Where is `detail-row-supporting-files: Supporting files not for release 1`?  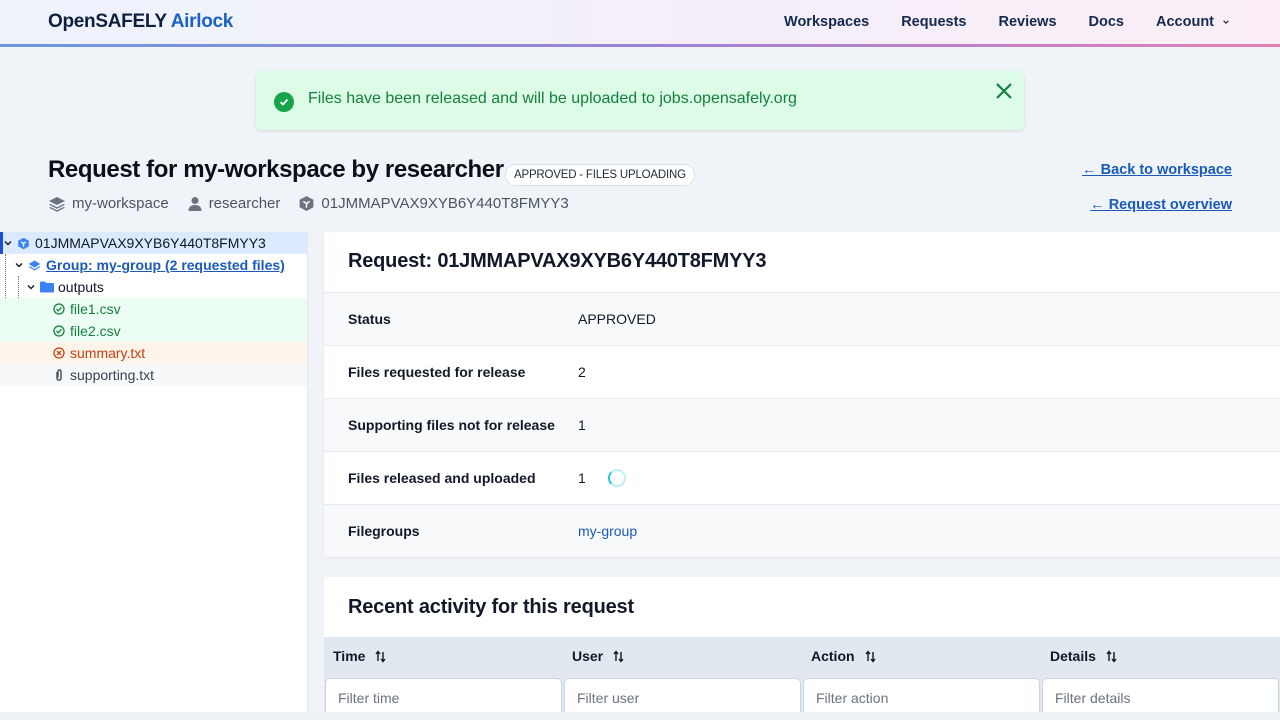 detail-row-supporting-files: Supporting files not for release 1 is located at coordinates (802, 424).